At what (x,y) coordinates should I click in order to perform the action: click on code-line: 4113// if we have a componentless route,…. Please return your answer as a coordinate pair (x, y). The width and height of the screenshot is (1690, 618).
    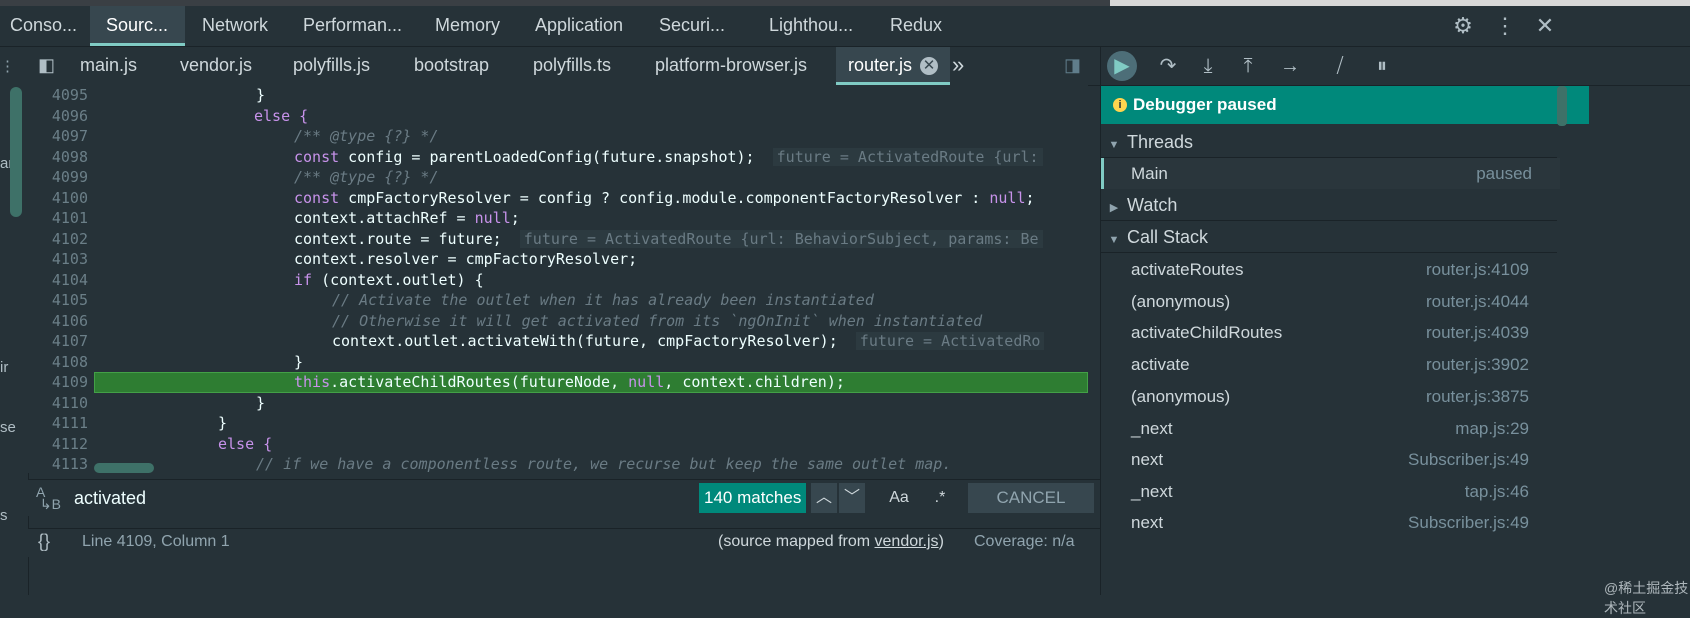
    Looking at the image, I should click on (501, 464).